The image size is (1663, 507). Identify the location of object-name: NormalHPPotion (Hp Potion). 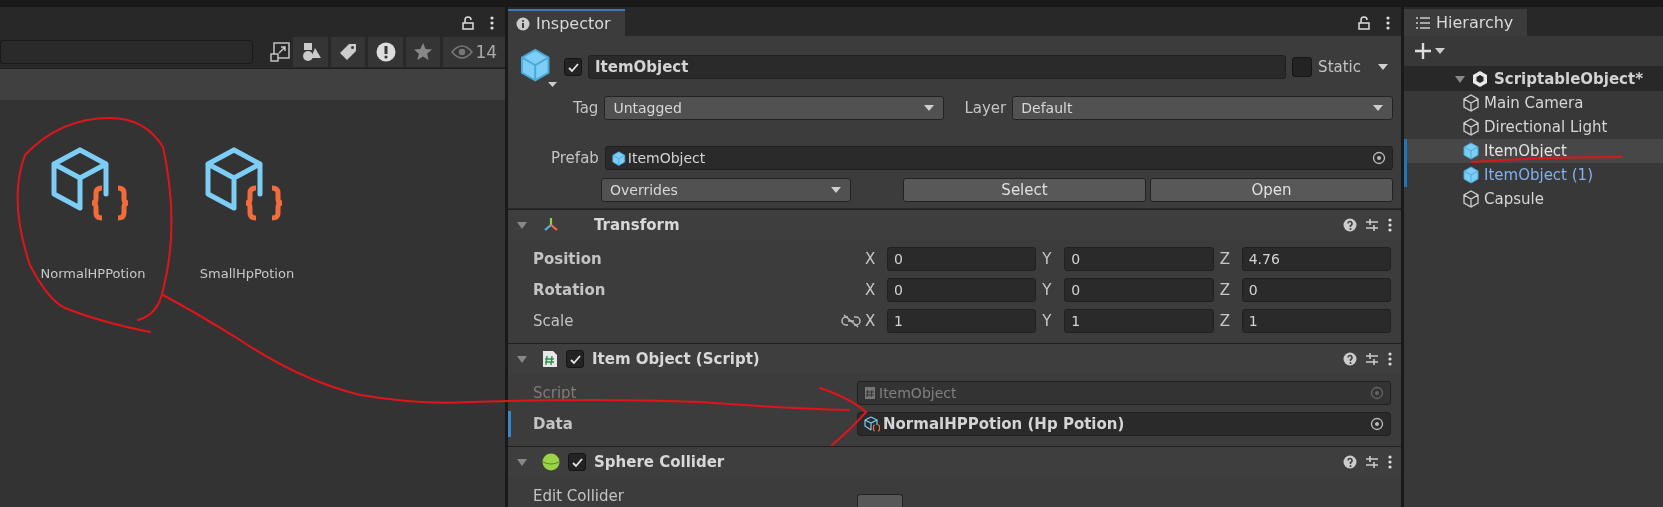
(1004, 424).